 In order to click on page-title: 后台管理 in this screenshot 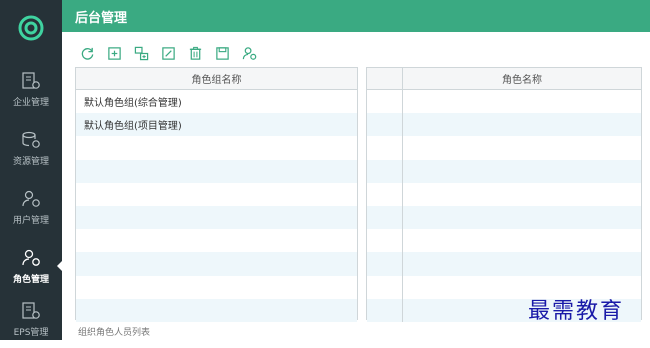, I will do `click(101, 18)`.